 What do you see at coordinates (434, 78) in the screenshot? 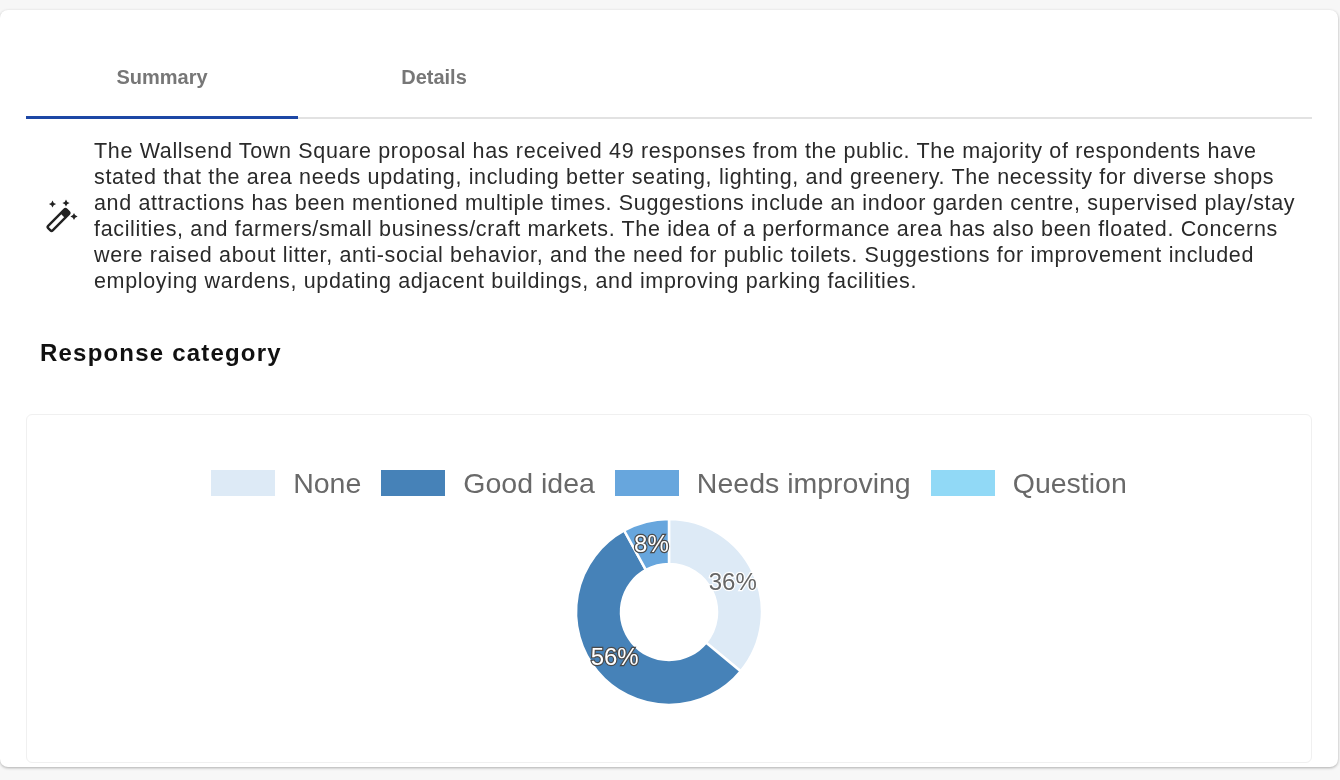
I see `tab: Details` at bounding box center [434, 78].